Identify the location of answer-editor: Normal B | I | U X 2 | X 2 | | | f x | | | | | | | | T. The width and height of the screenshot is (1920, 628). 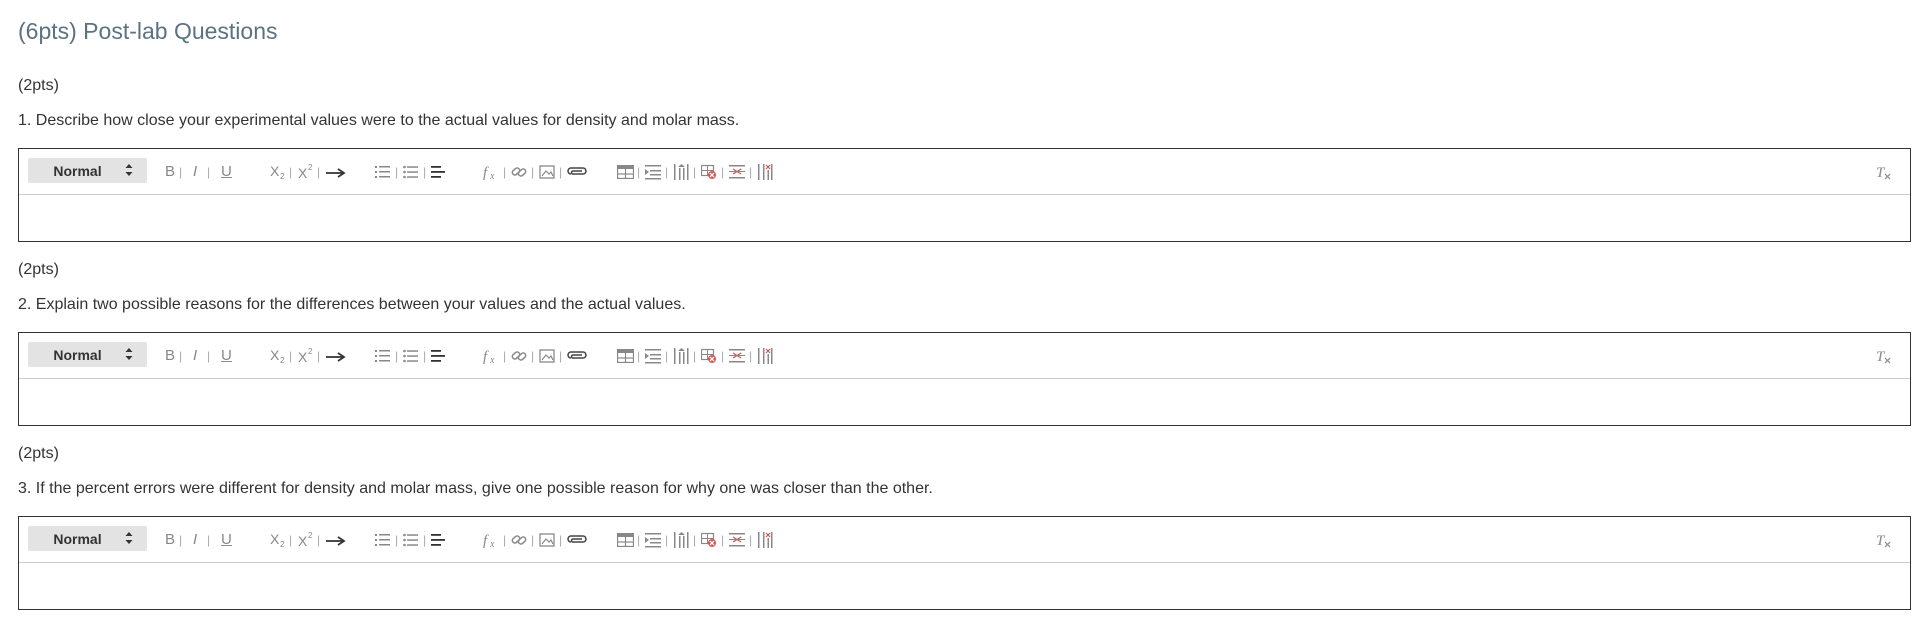
(964, 195).